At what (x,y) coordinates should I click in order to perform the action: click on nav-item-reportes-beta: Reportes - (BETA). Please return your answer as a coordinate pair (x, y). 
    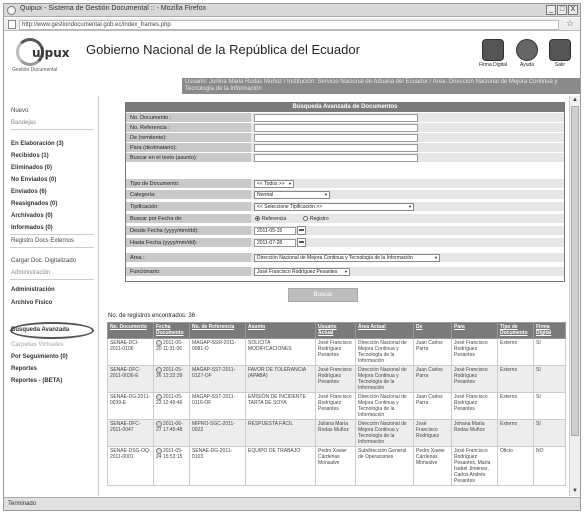
    Looking at the image, I should click on (36, 381).